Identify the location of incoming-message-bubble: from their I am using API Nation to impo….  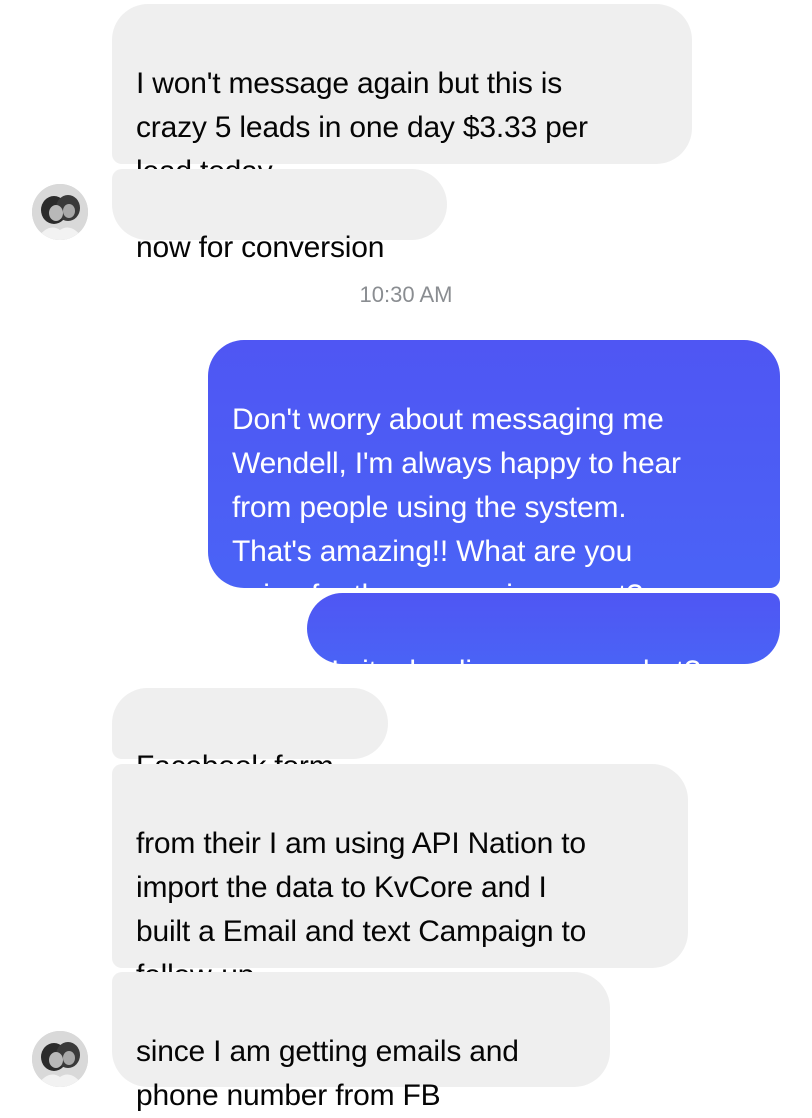
(400, 878).